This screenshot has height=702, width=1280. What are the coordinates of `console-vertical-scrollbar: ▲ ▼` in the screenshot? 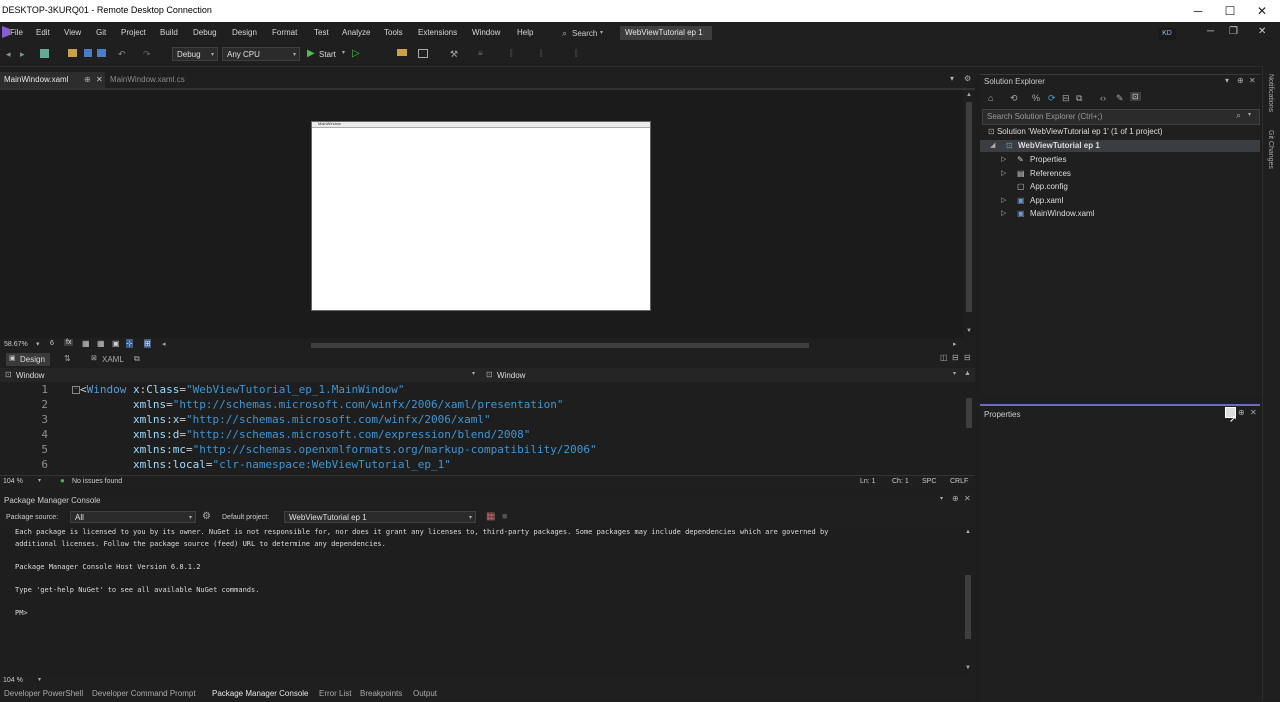 It's located at (968, 601).